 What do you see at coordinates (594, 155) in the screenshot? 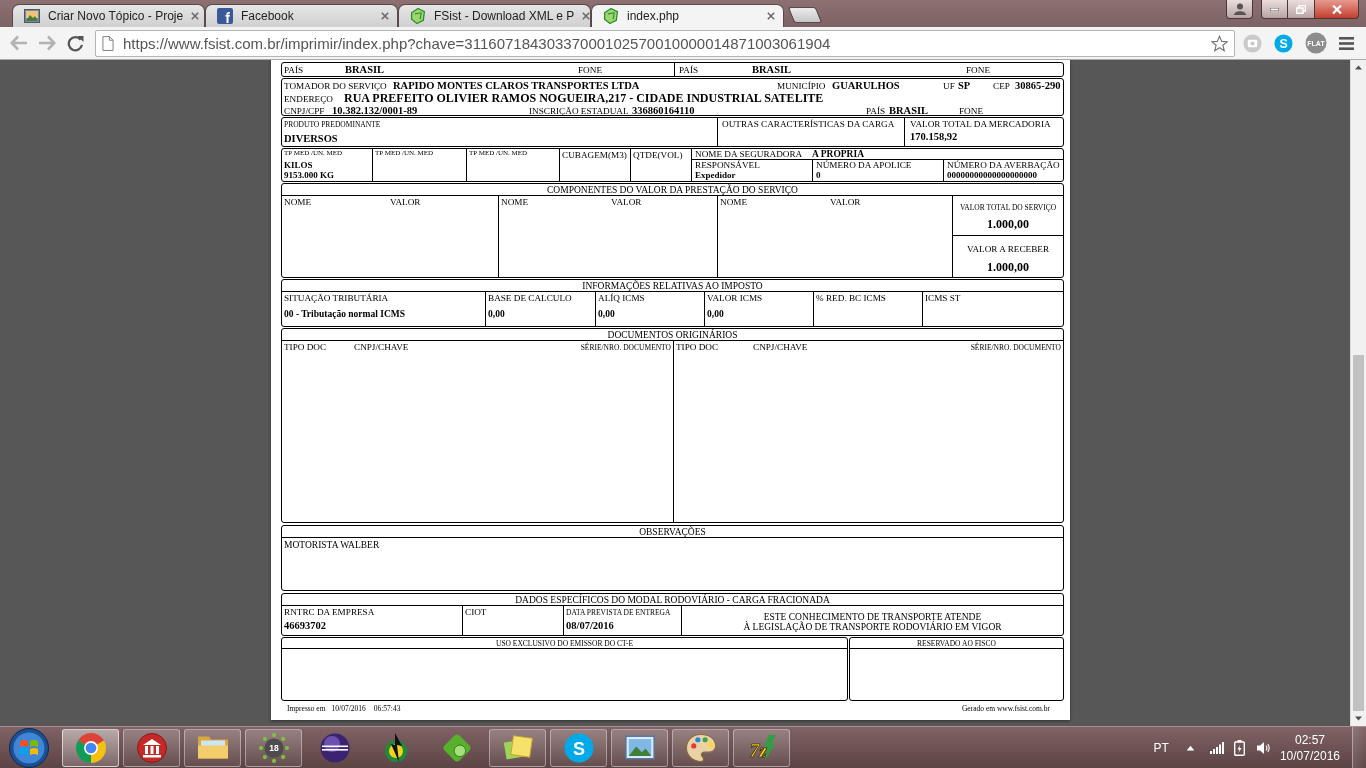
I see `field-label: CUBAGEM(M3)` at bounding box center [594, 155].